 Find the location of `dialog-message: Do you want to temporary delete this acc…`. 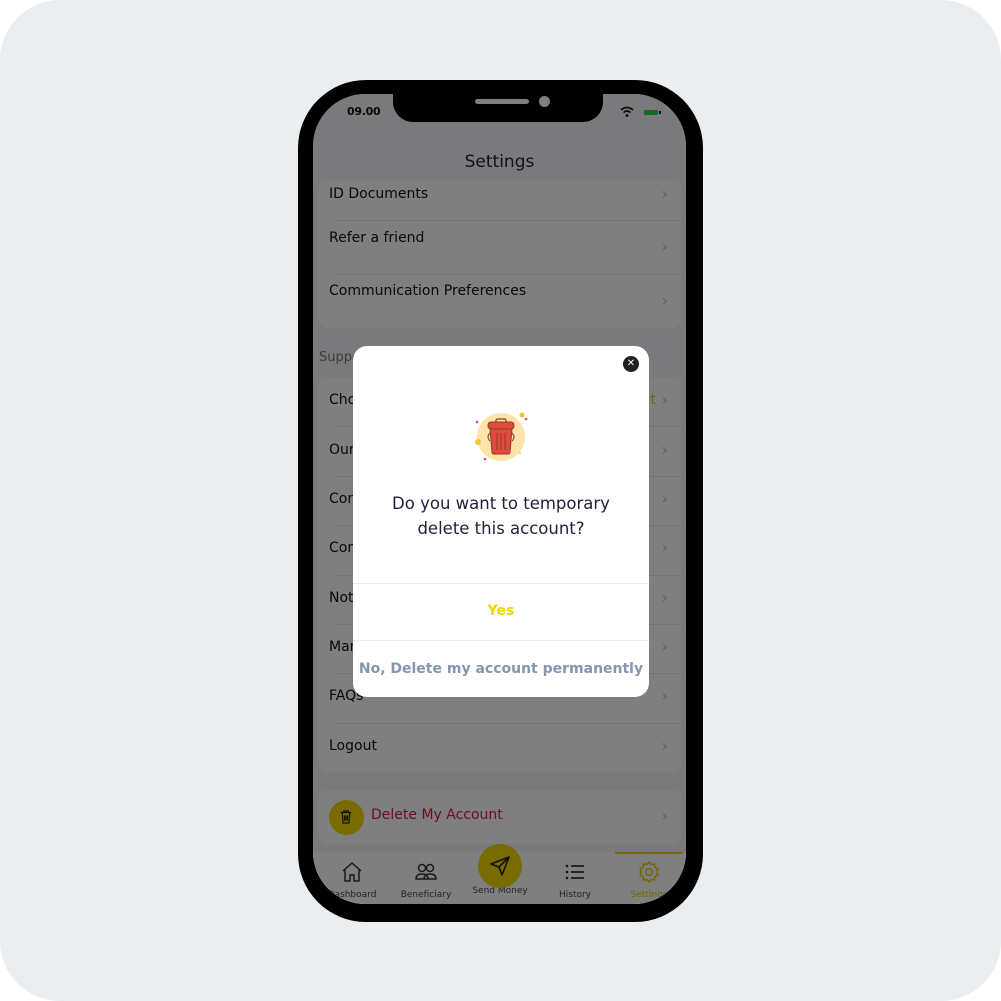

dialog-message: Do you want to temporary delete this acc… is located at coordinates (501, 516).